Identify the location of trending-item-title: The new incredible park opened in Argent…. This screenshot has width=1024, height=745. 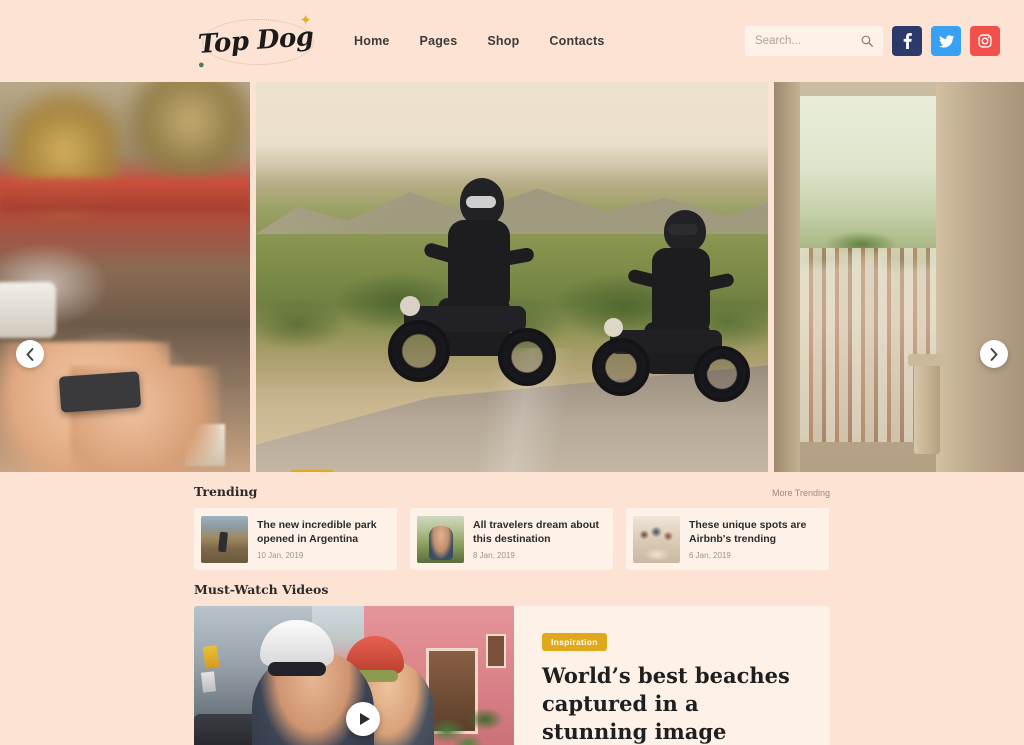
(323, 532).